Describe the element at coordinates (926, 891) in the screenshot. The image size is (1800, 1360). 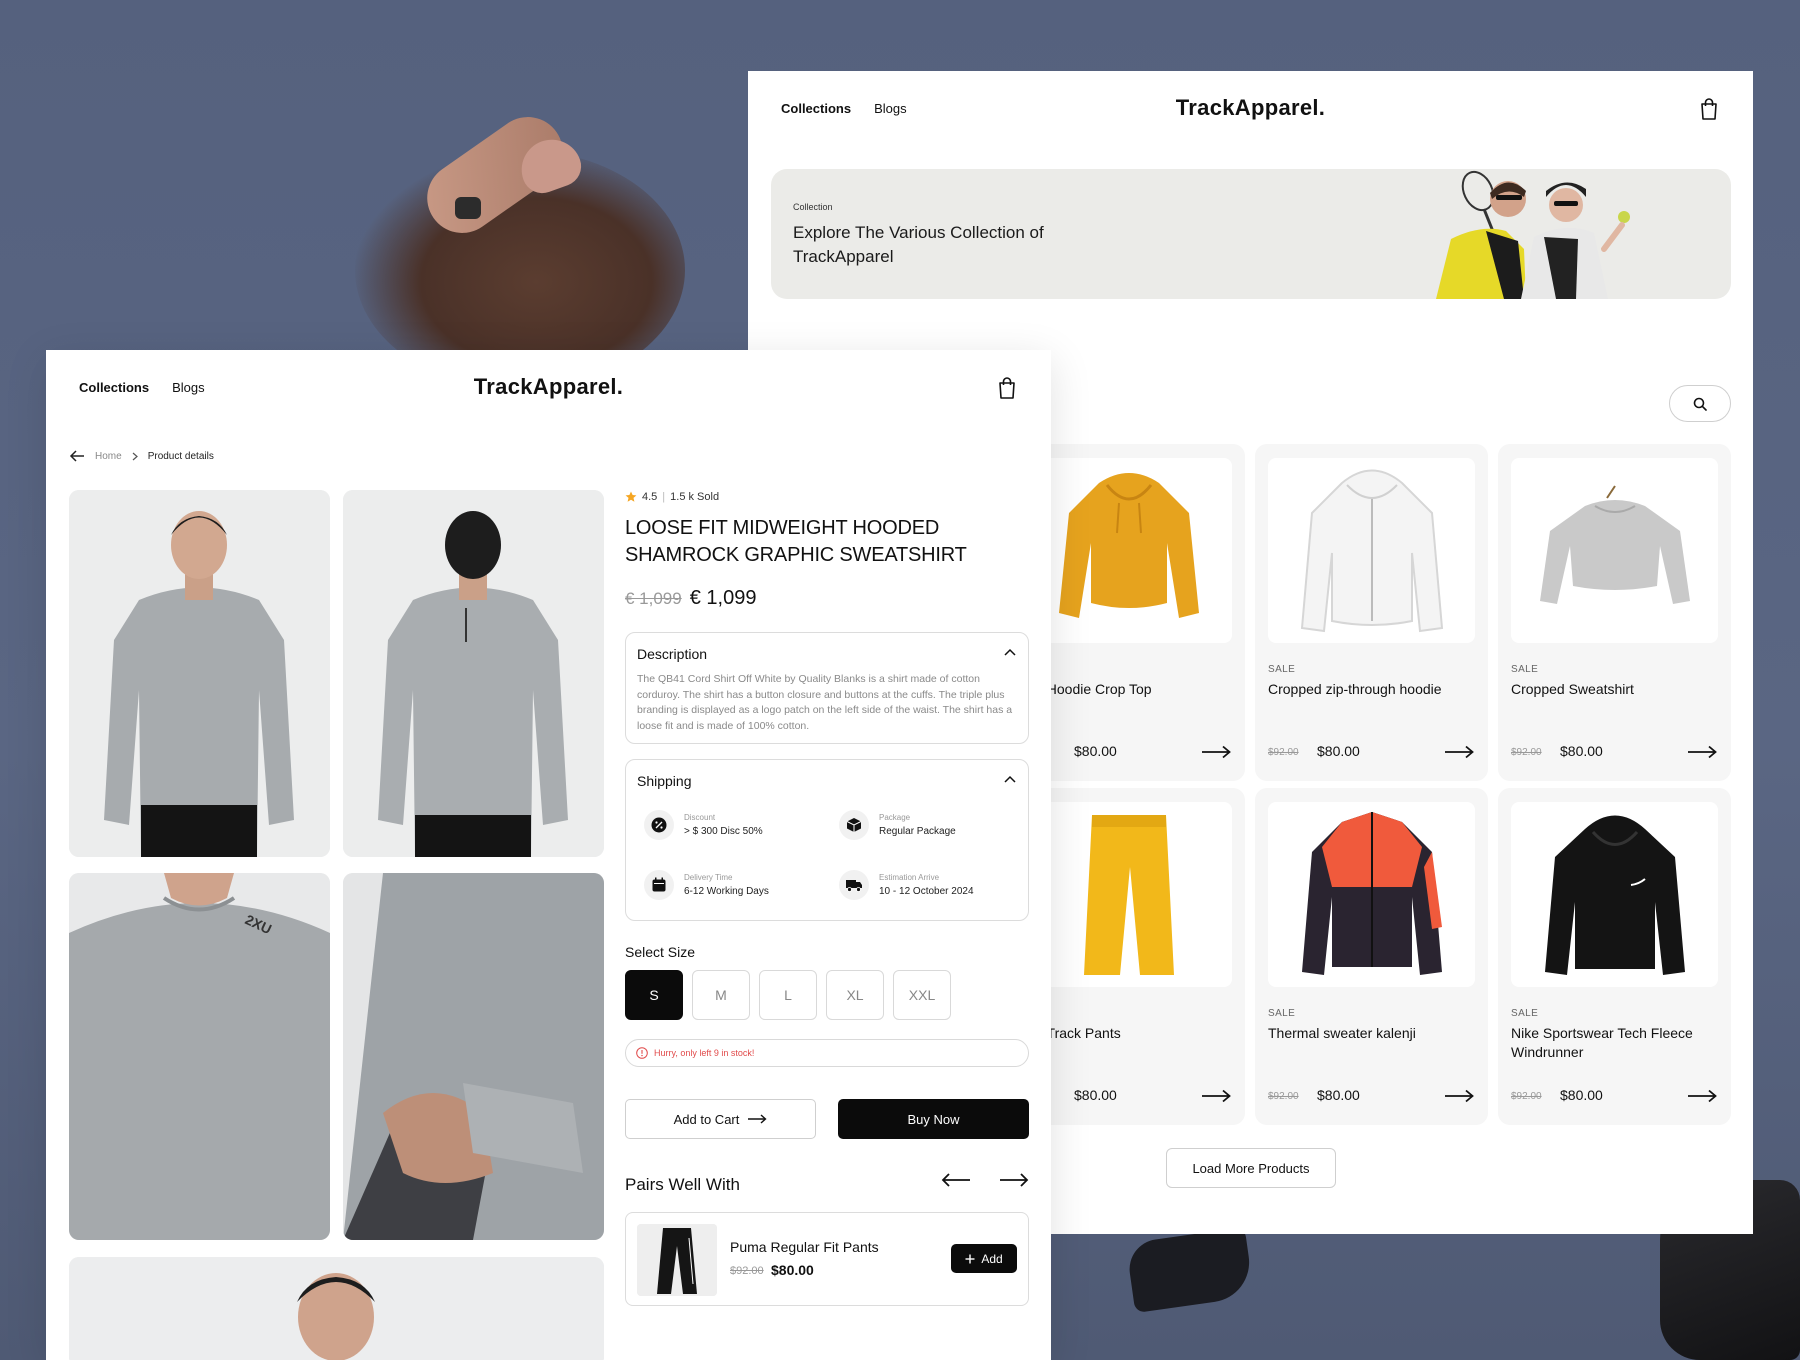
I see `shipping-value: 10 - 12 October 2024` at that location.